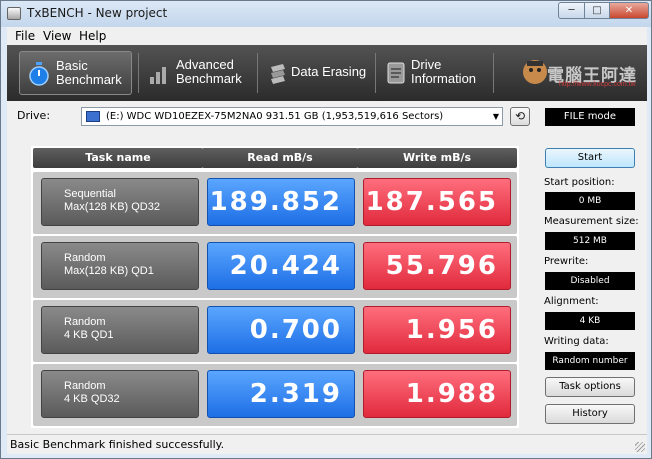  I want to click on write-value: 55.796, so click(437, 266).